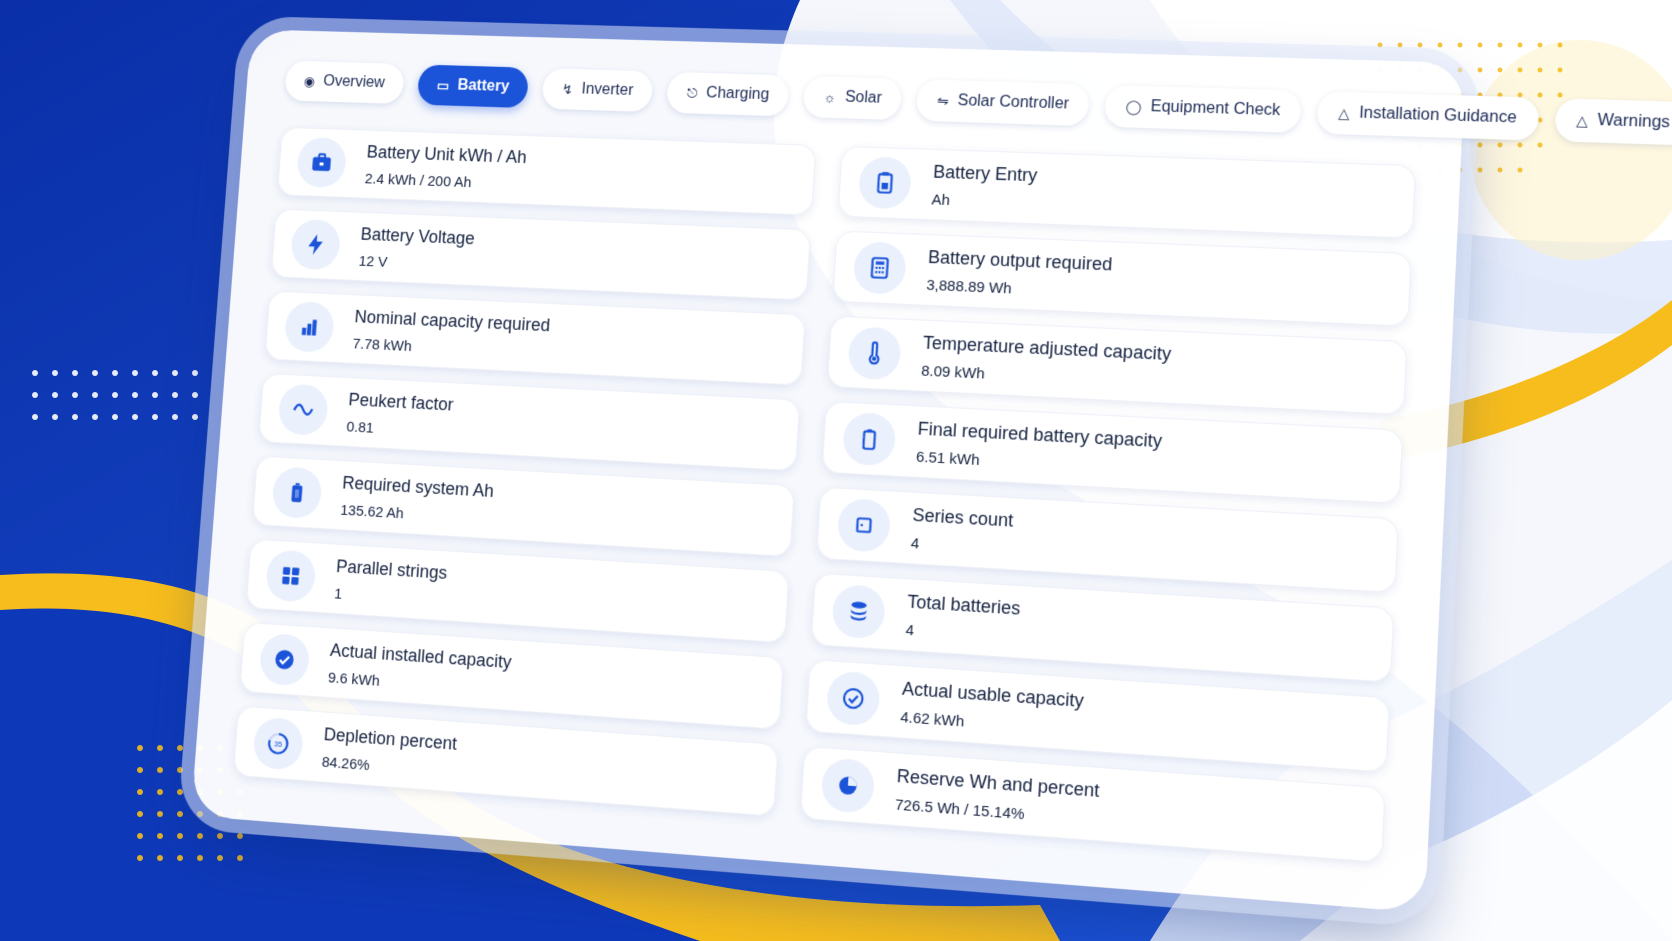  I want to click on gauge-icon: 35, so click(278, 743).